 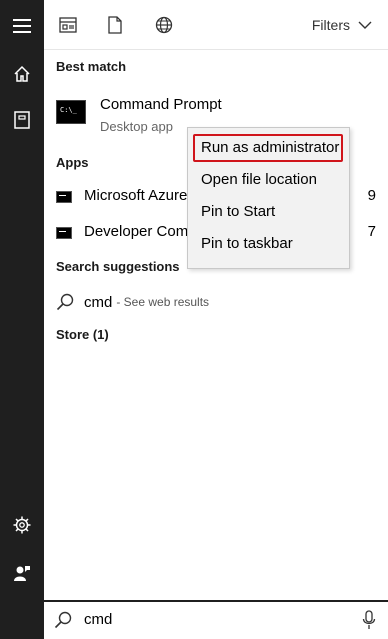 I want to click on settings-gear-icon, so click(x=22, y=525).